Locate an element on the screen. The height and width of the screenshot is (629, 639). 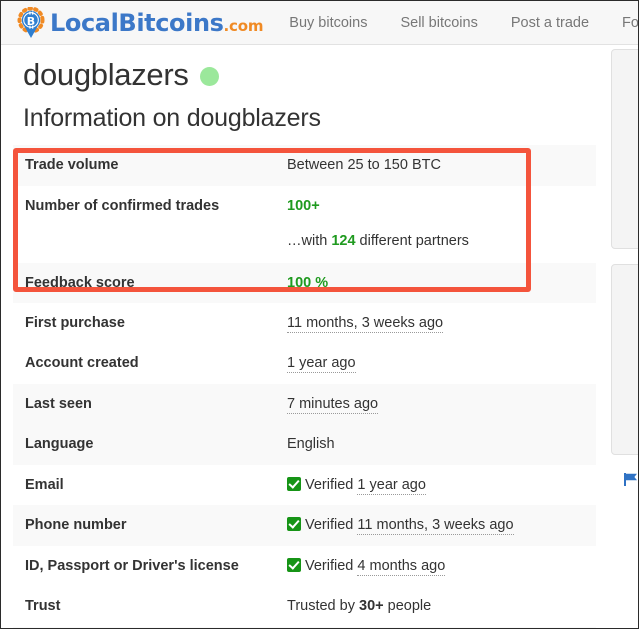
confirmed-trades-count: 100+ is located at coordinates (303, 205).